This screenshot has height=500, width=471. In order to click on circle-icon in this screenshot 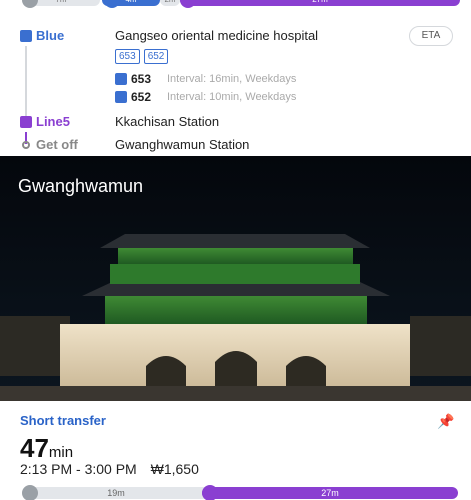, I will do `click(26, 144)`.